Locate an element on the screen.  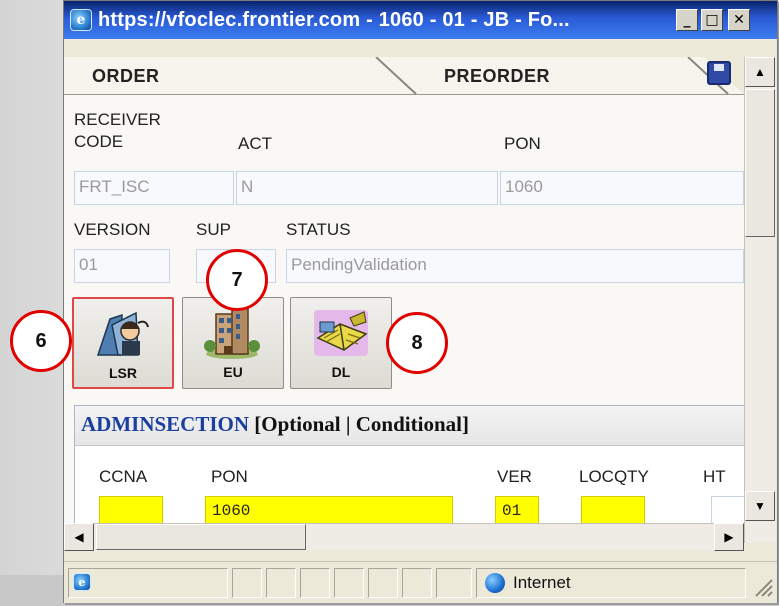
pon-field: 1060 is located at coordinates (622, 188).